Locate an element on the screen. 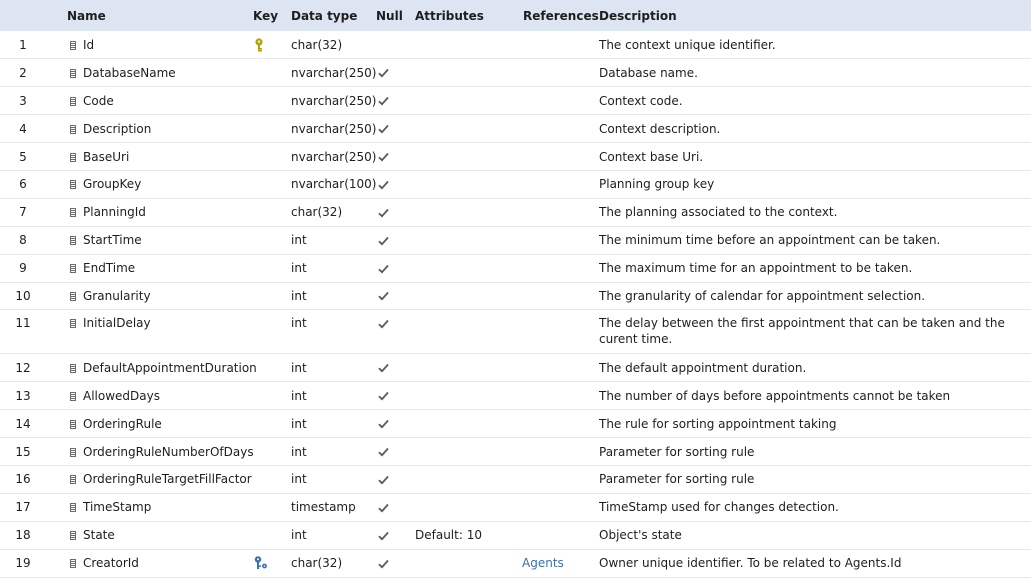  header-name: Name is located at coordinates (153, 15).